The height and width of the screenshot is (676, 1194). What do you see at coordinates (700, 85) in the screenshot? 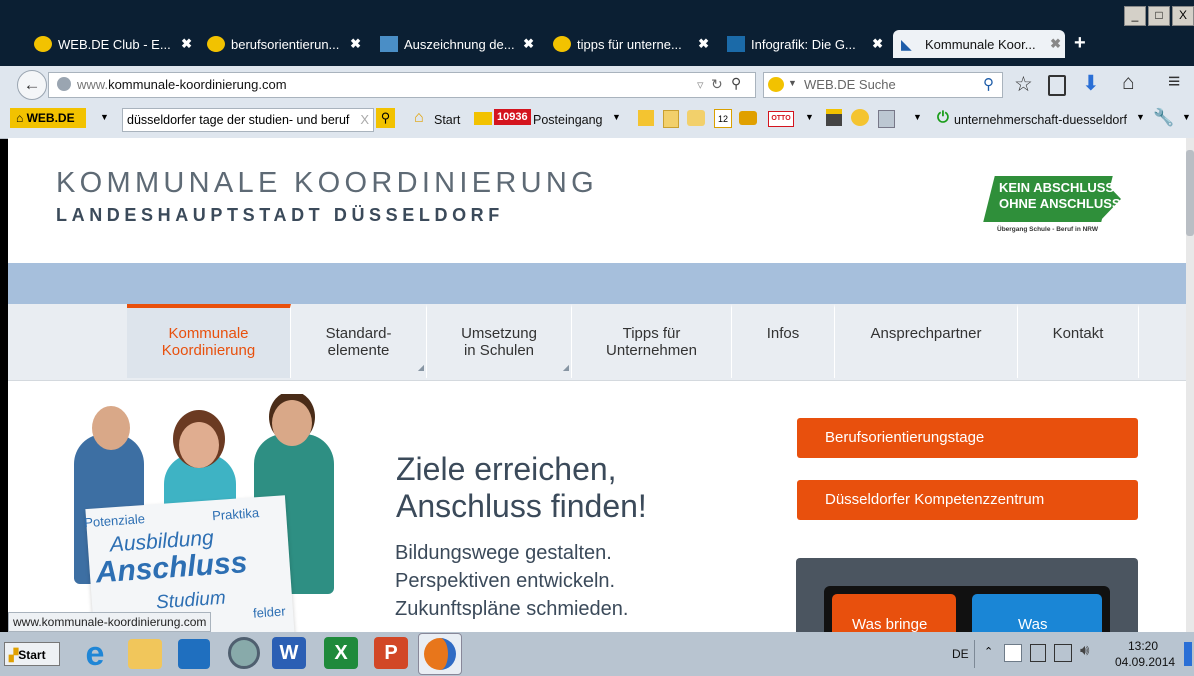
I see `dropdown-icon: ▿` at bounding box center [700, 85].